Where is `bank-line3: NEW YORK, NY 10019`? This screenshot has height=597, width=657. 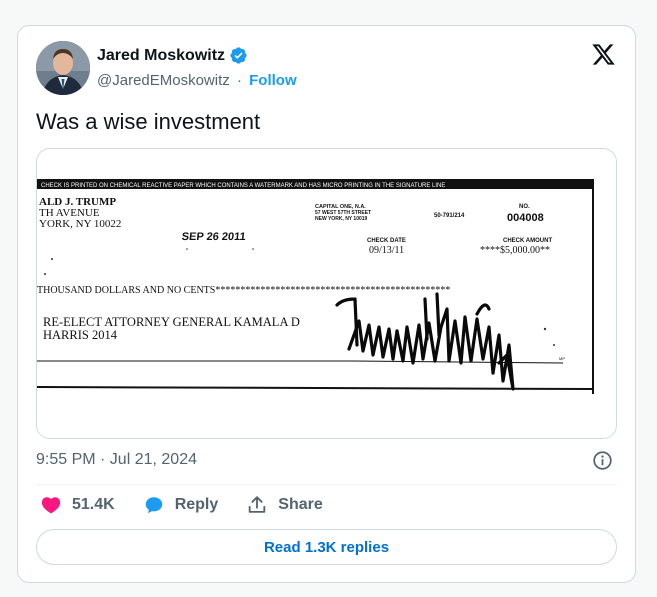
bank-line3: NEW YORK, NY 10019 is located at coordinates (341, 219).